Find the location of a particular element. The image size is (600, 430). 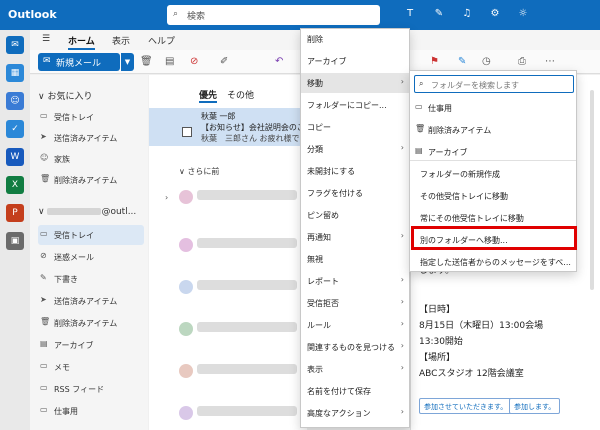

menu-rules: ルール › is located at coordinates (355, 325).